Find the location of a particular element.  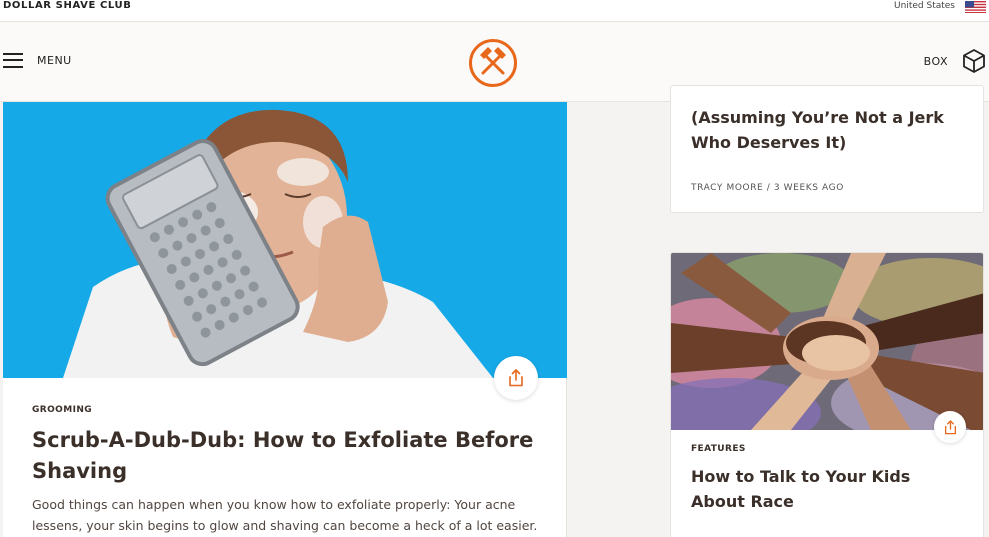

hamburger-icon is located at coordinates (13, 60).